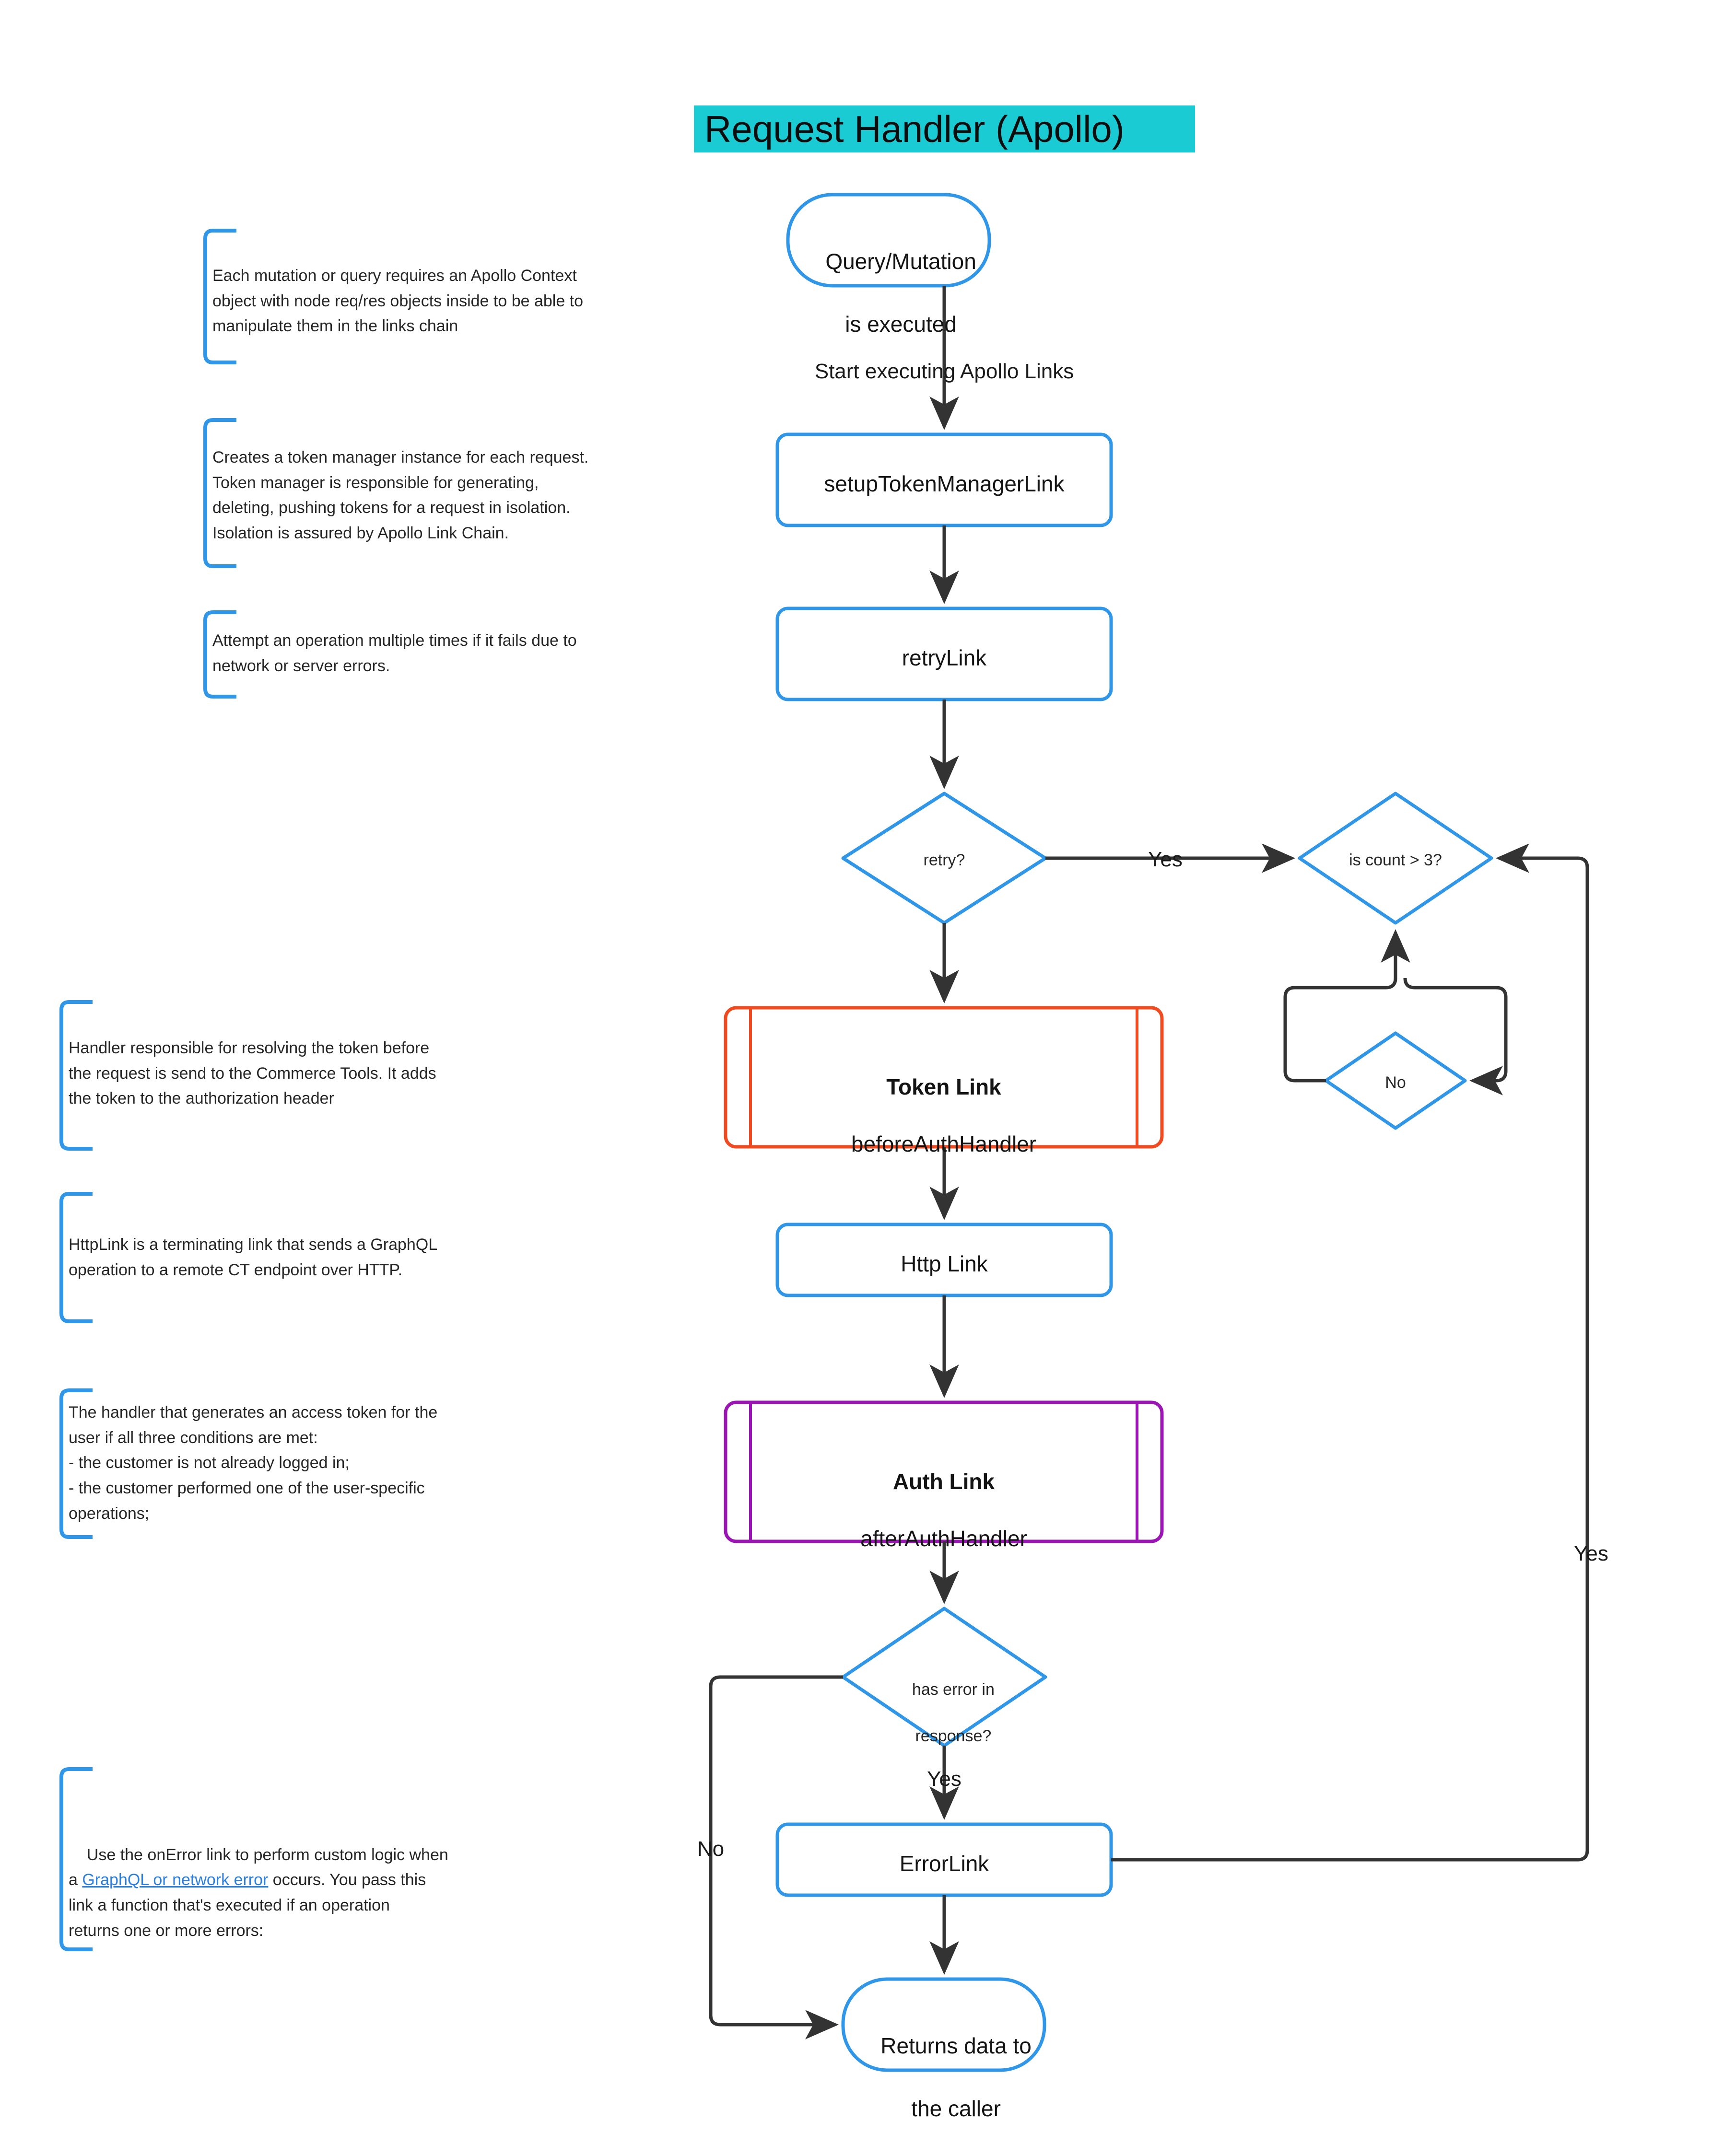 Image resolution: width=1712 pixels, height=2156 pixels. What do you see at coordinates (888, 241) in the screenshot?
I see `node-start-shape` at bounding box center [888, 241].